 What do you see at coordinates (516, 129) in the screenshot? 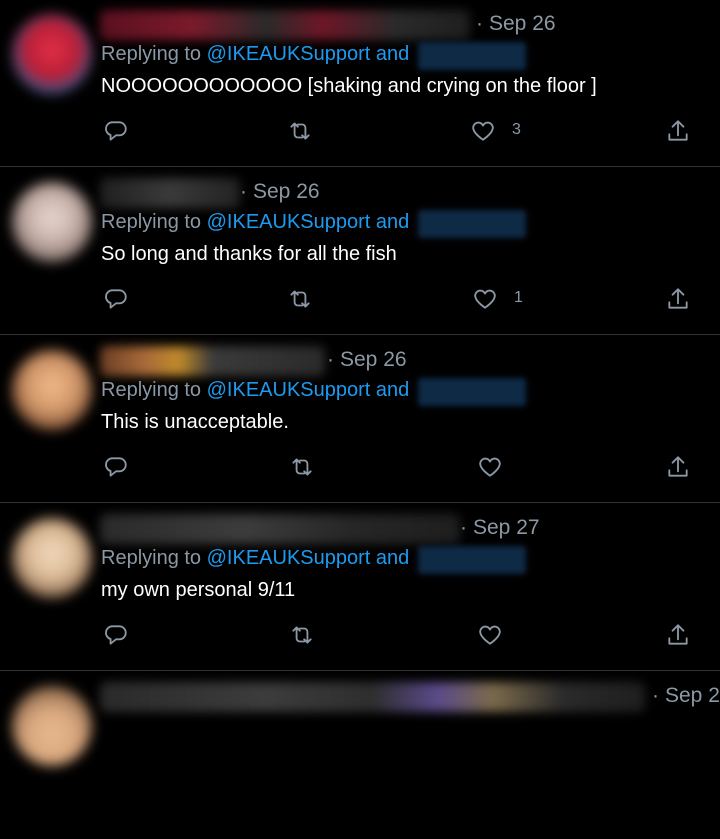
I see `like-count: 3` at bounding box center [516, 129].